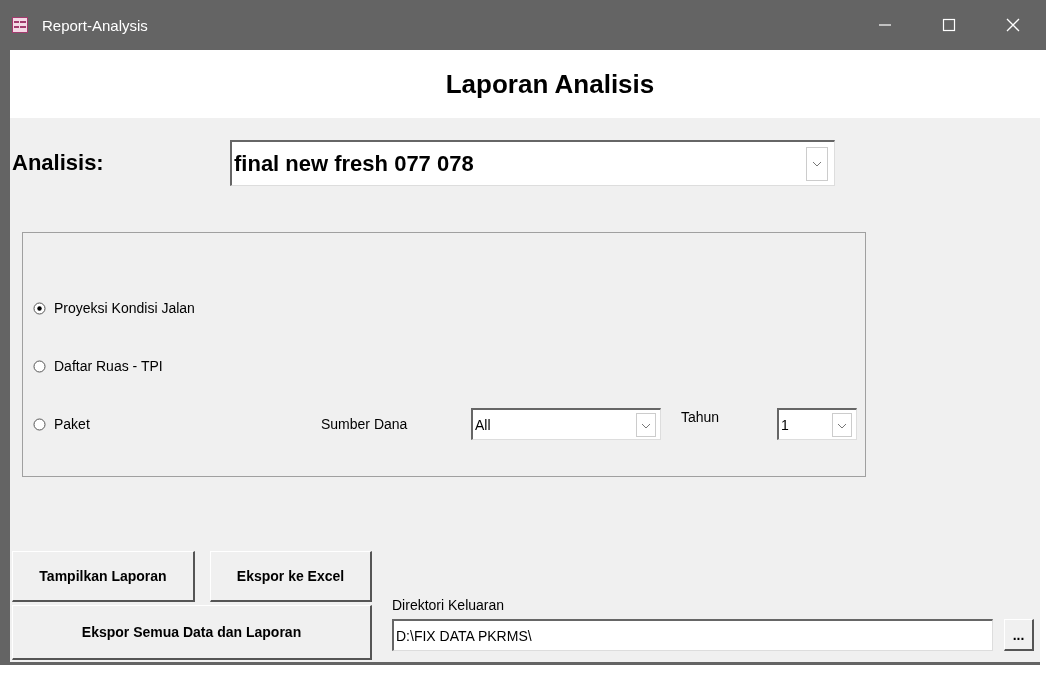 The height and width of the screenshot is (677, 1046). Describe the element at coordinates (701, 417) in the screenshot. I see `year-label: Tahun` at that location.